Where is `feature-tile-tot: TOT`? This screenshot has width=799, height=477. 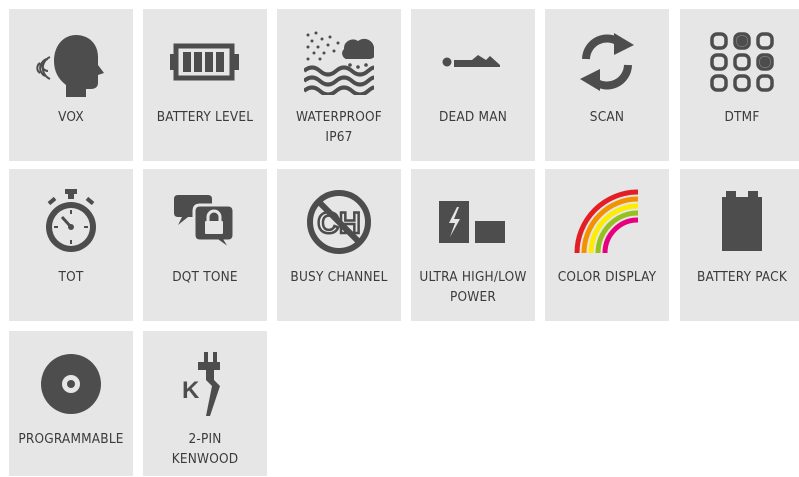 feature-tile-tot: TOT is located at coordinates (71, 245).